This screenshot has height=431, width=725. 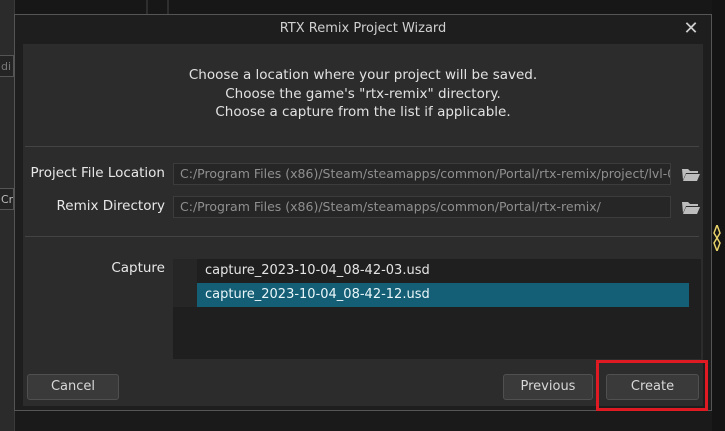 I want to click on background-app-panel: di Cr, so click(x=7, y=215).